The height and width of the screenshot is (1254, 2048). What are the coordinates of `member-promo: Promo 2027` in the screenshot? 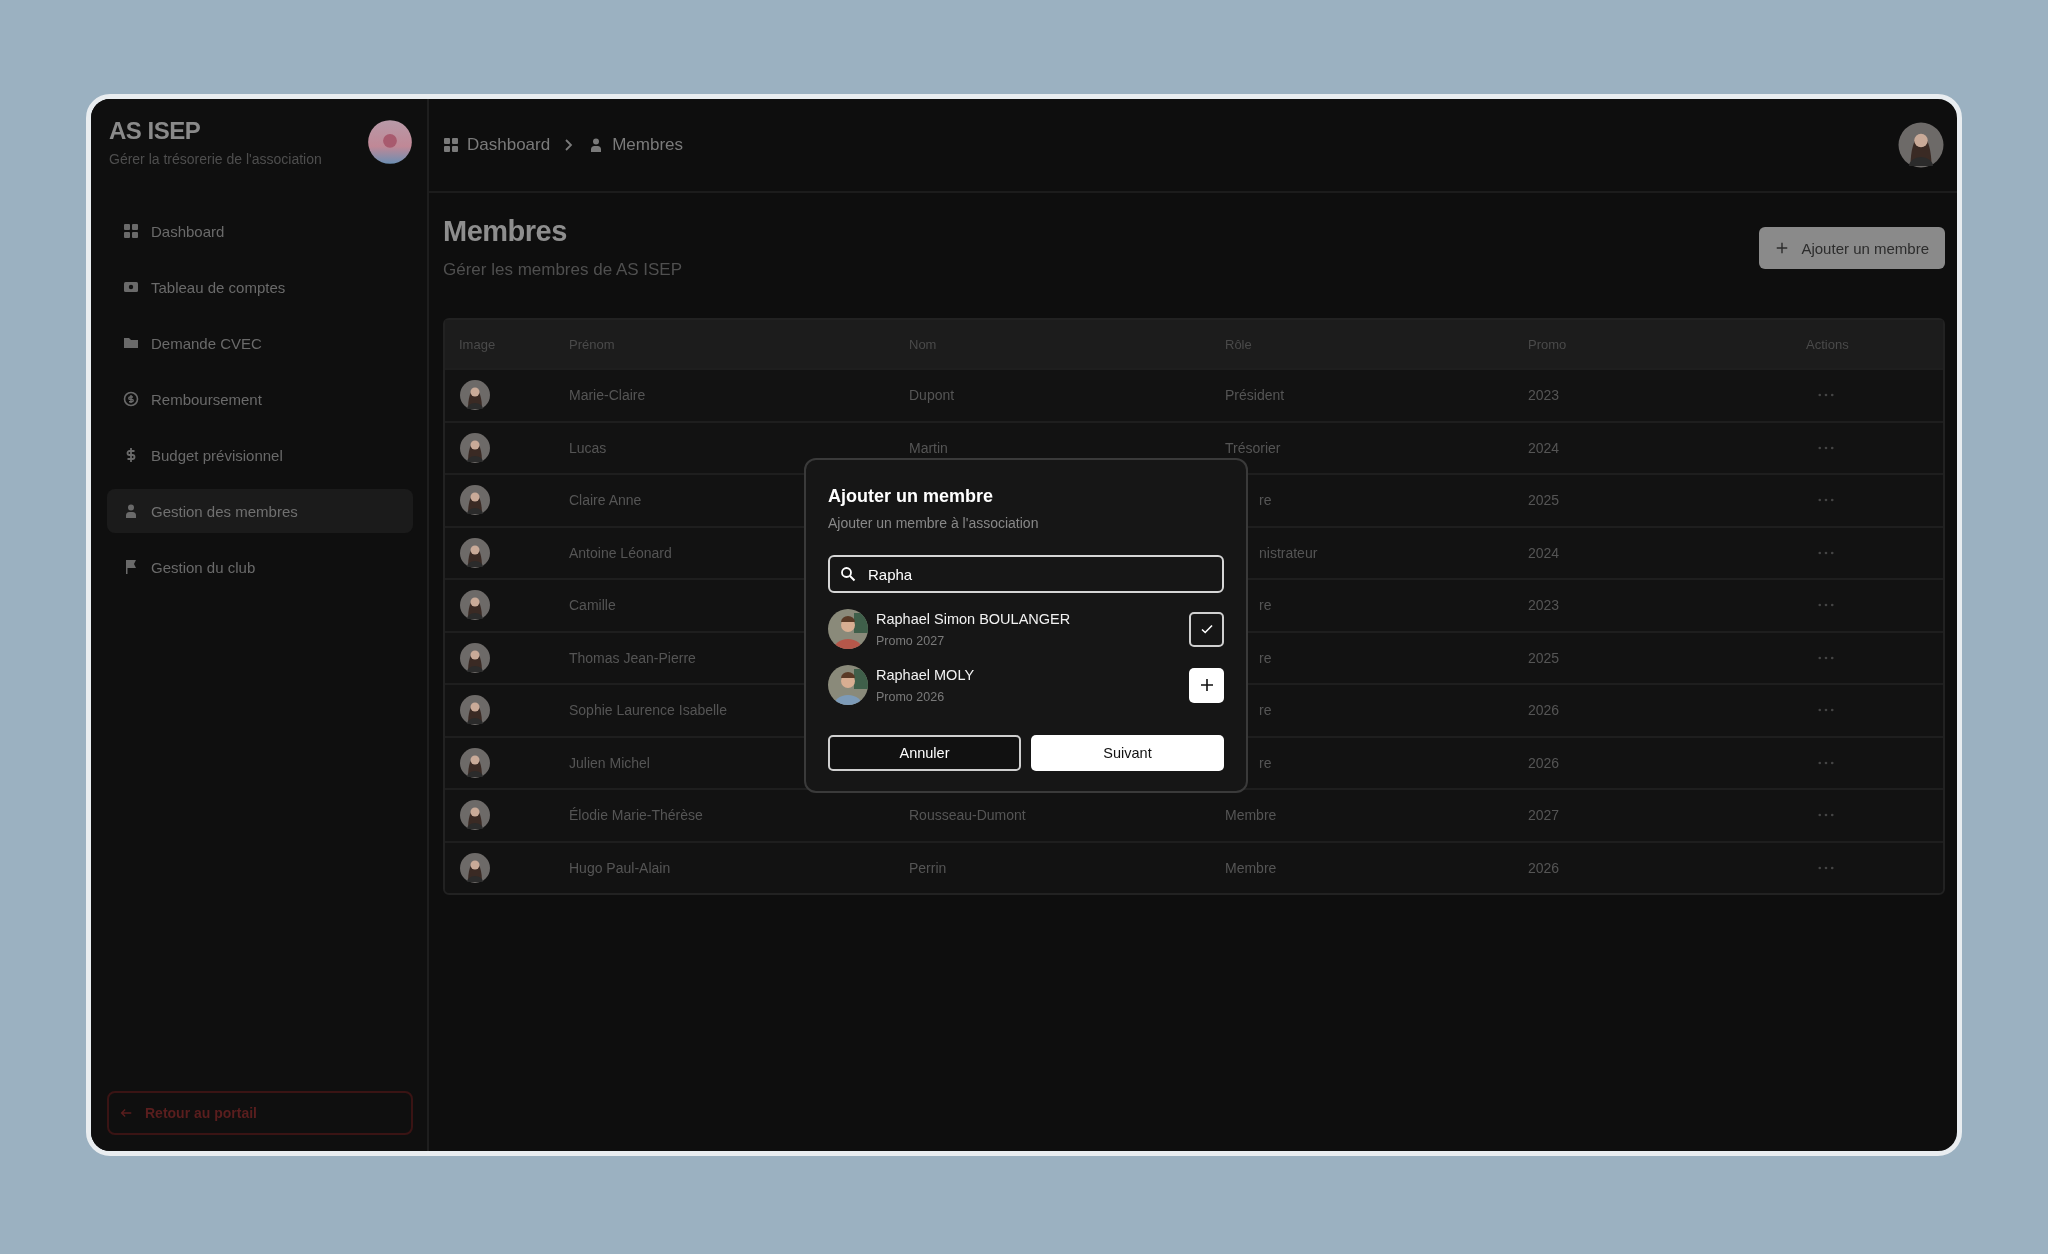 It's located at (911, 640).